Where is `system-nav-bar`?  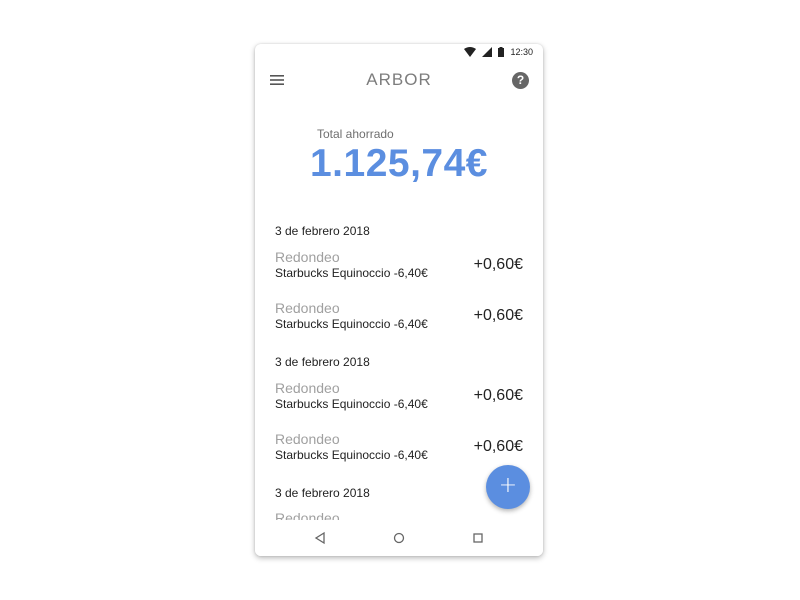 system-nav-bar is located at coordinates (399, 538).